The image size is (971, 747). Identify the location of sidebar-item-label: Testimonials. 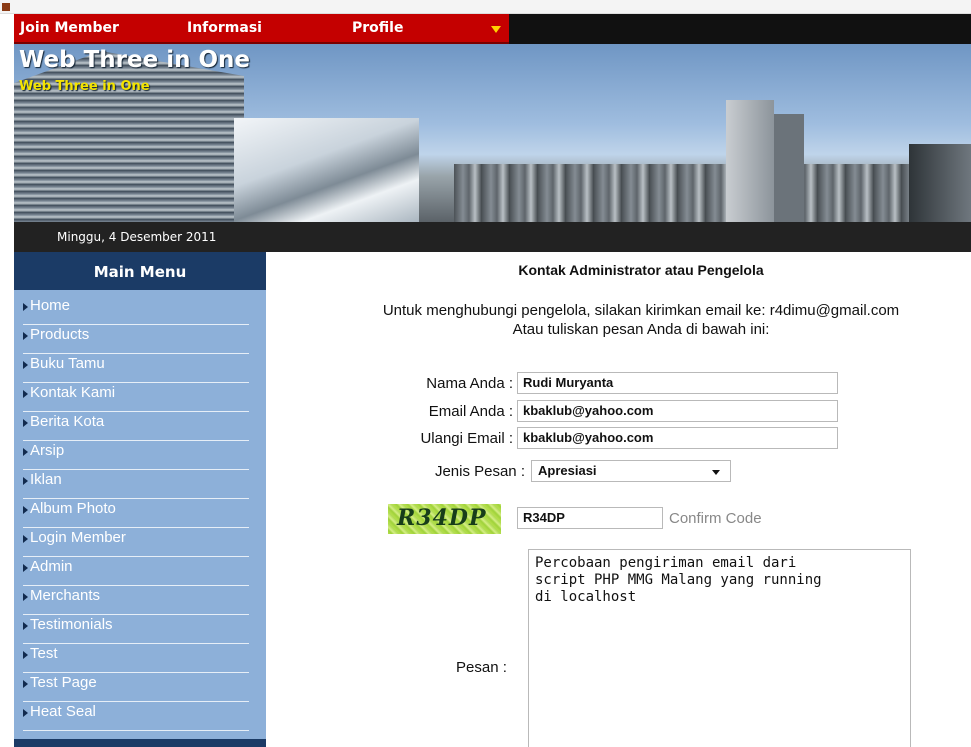
(71, 624).